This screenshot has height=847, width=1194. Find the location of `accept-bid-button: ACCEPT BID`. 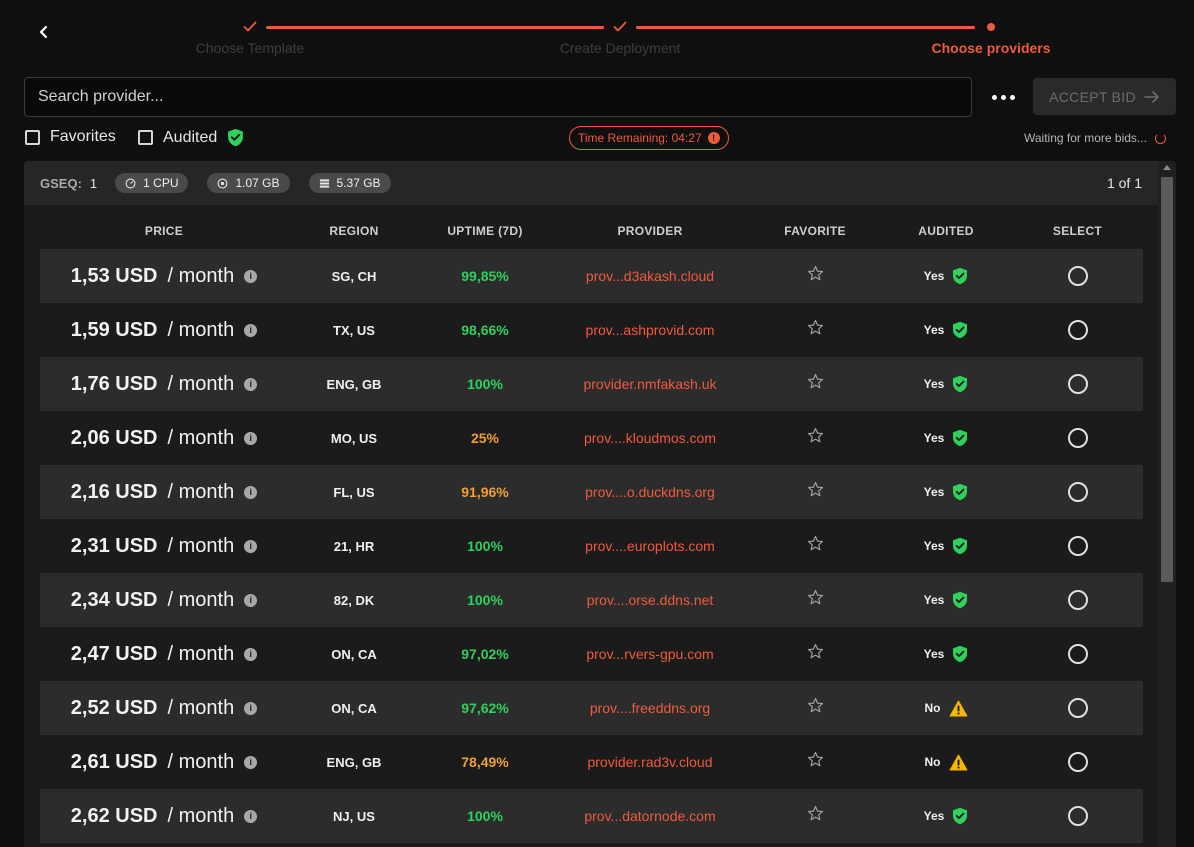

accept-bid-button: ACCEPT BID is located at coordinates (1104, 96).